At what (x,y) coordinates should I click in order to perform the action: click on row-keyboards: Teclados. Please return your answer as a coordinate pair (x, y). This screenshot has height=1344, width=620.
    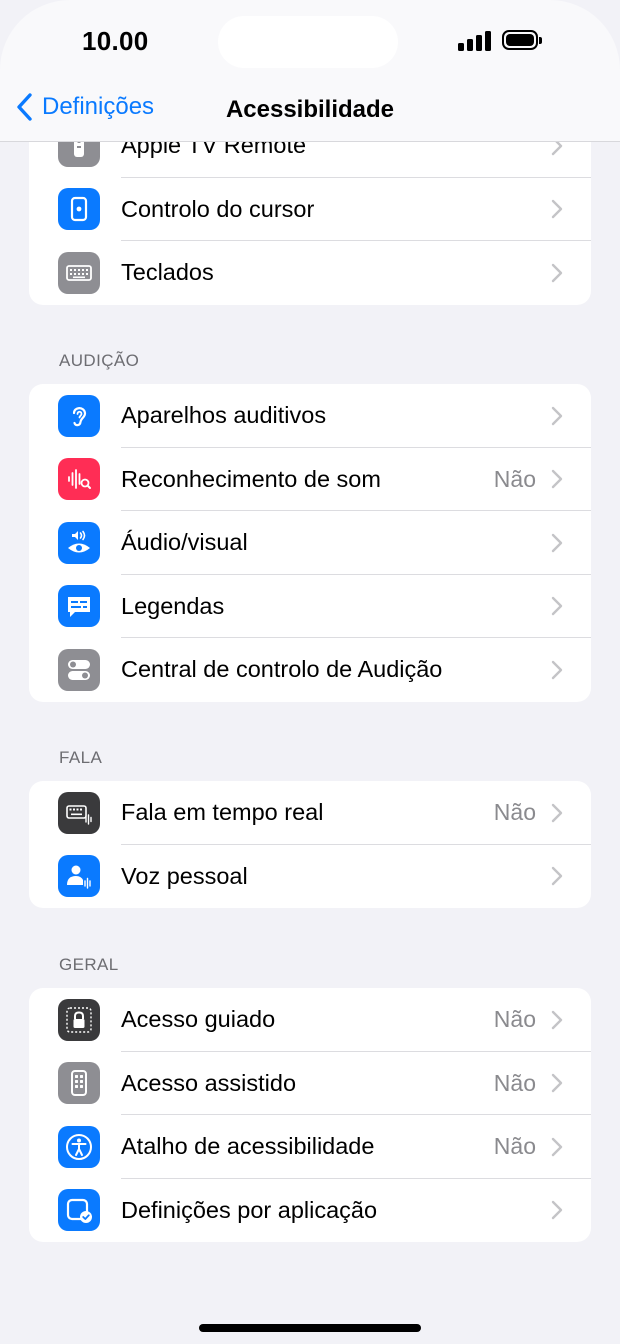
    Looking at the image, I should click on (310, 273).